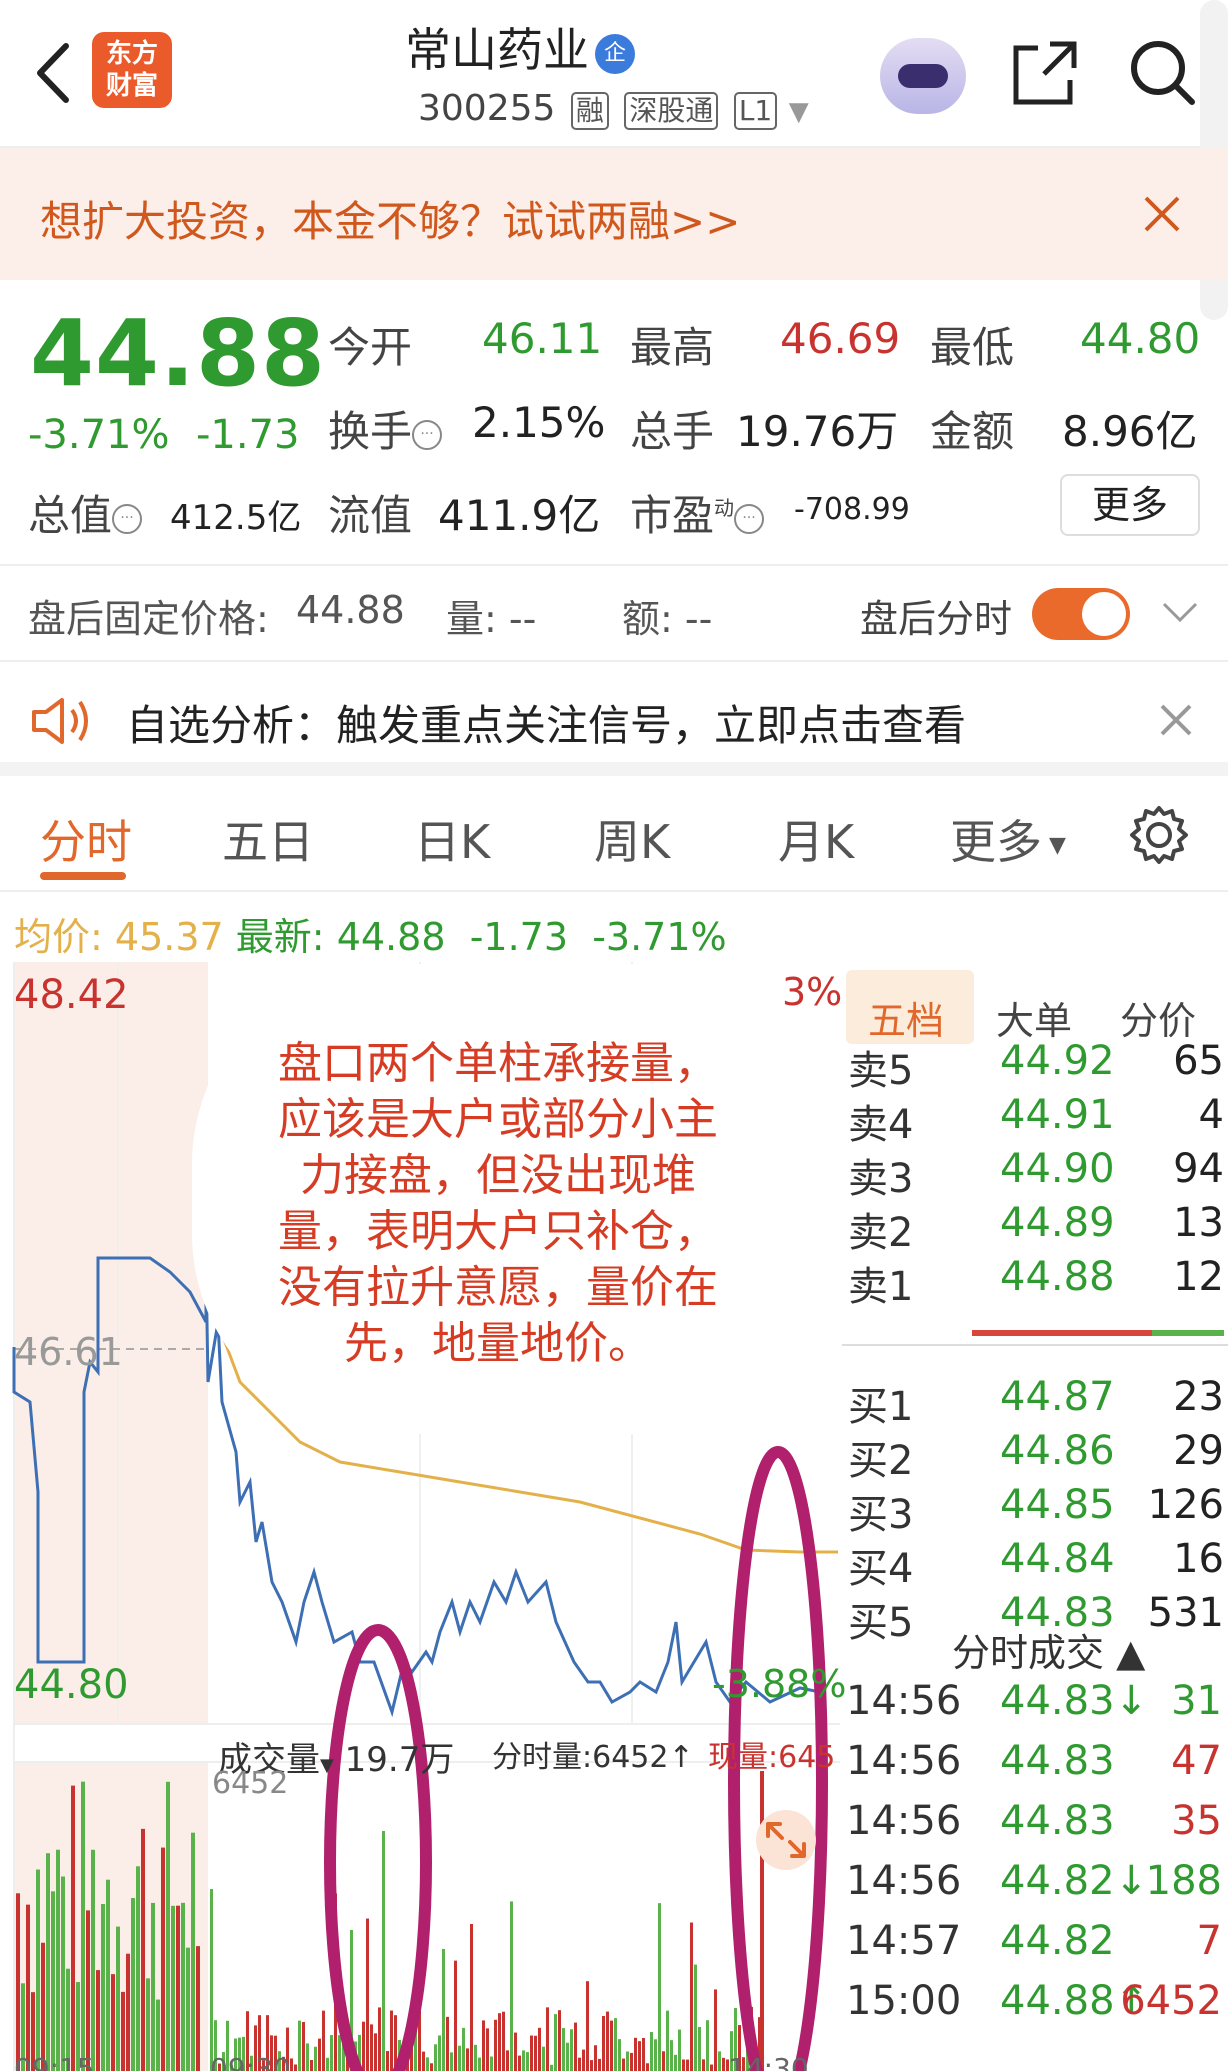  Describe the element at coordinates (632, 839) in the screenshot. I see `tab-weekly-k: 周K` at that location.